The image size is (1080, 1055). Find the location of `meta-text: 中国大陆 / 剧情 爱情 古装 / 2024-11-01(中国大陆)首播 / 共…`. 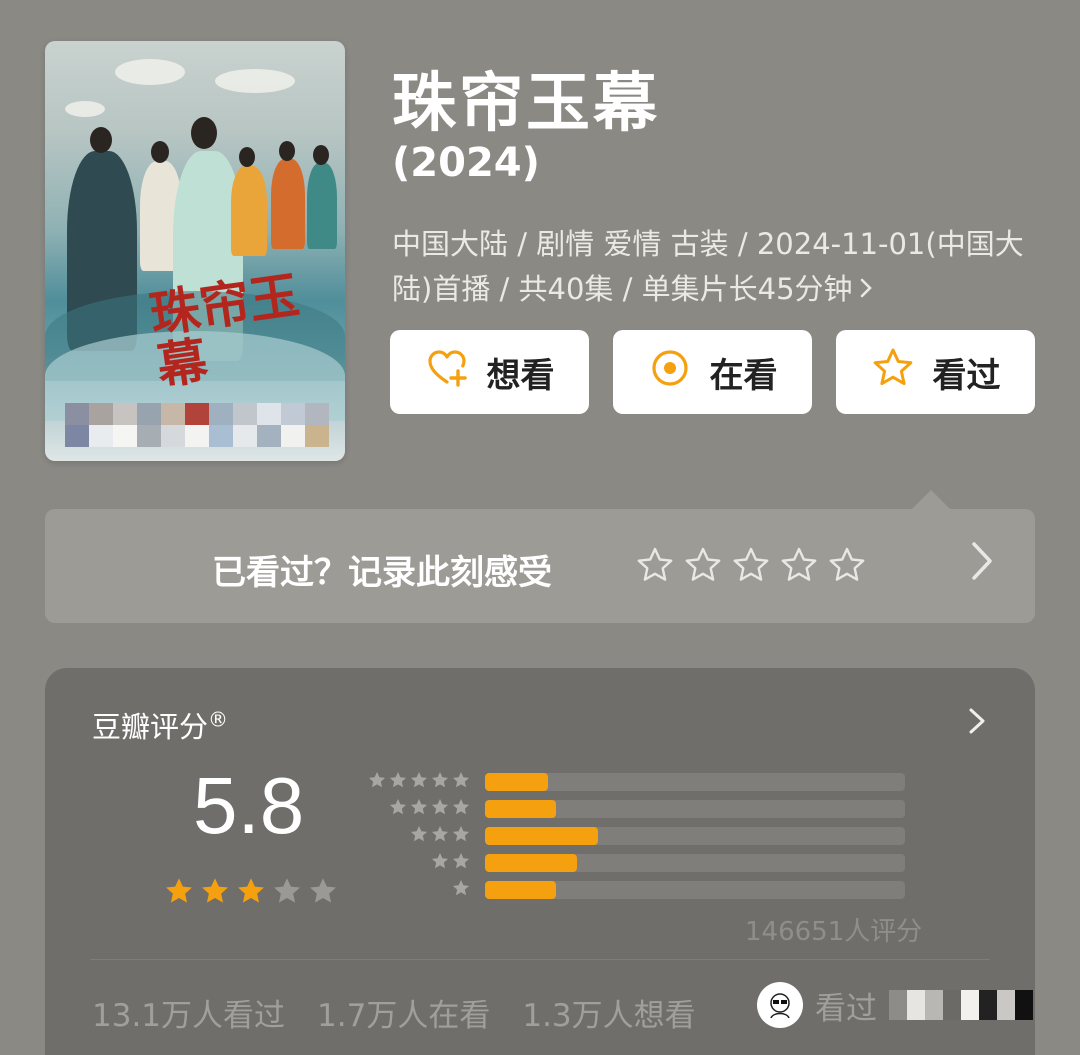

meta-text: 中国大陆 / 剧情 爱情 古装 / 2024-11-01(中国大陆)首播 / 共… is located at coordinates (708, 266).